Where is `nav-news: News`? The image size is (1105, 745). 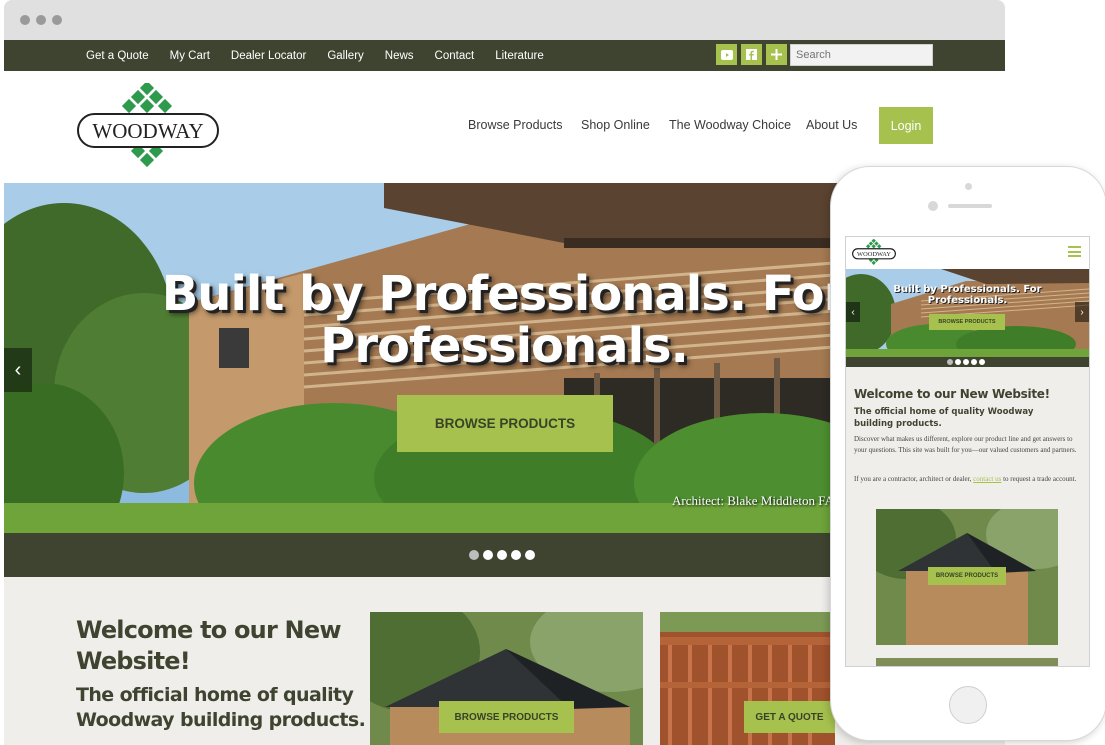 nav-news: News is located at coordinates (399, 56).